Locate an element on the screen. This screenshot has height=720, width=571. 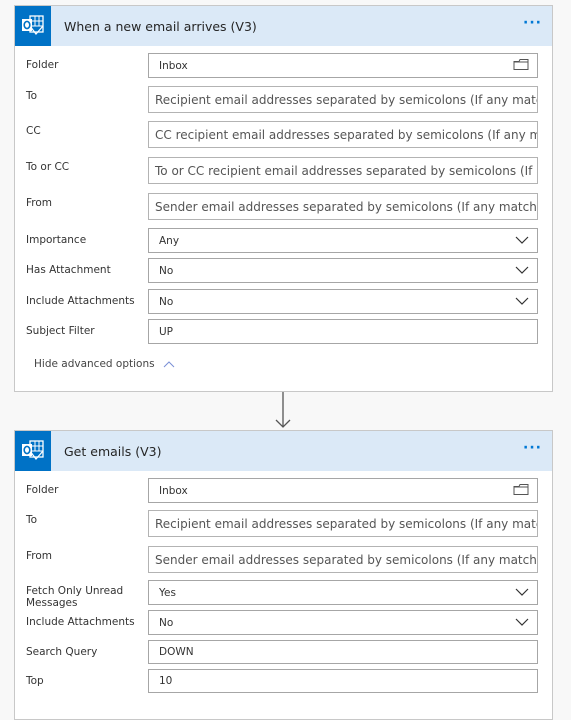
fetch-unread-value: Yes is located at coordinates (167, 592).